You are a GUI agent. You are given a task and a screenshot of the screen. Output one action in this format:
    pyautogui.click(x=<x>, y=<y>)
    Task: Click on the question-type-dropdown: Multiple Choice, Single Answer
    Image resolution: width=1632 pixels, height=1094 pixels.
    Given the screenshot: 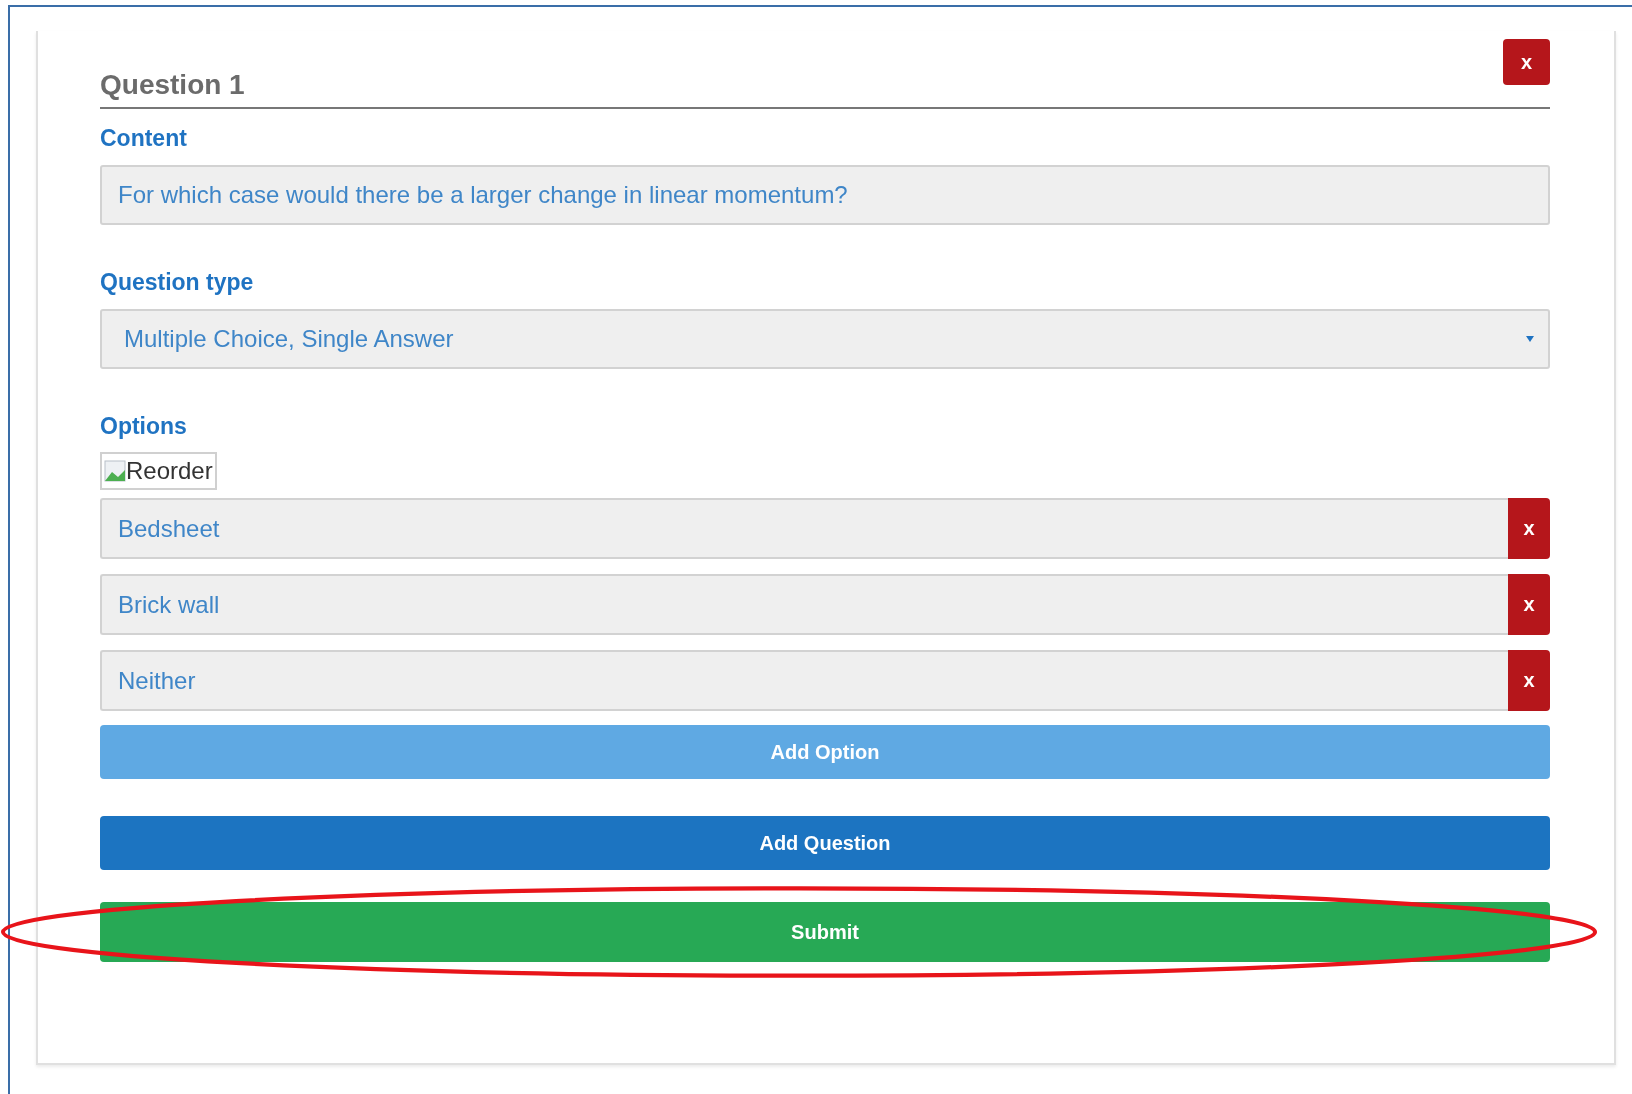 What is the action you would take?
    pyautogui.click(x=825, y=339)
    